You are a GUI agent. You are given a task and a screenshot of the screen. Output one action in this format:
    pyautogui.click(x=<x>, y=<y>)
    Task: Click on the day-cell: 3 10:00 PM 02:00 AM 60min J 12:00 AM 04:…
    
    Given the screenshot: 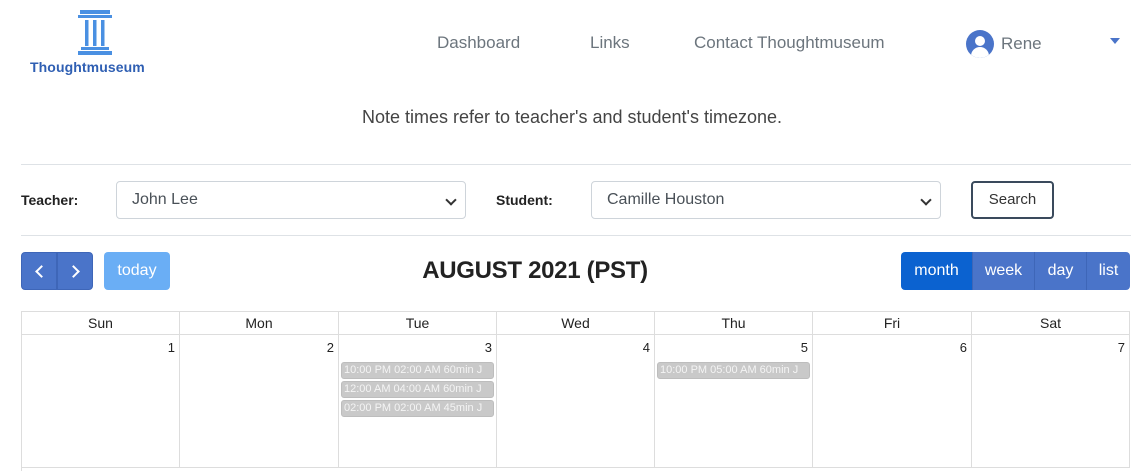 What is the action you would take?
    pyautogui.click(x=418, y=401)
    